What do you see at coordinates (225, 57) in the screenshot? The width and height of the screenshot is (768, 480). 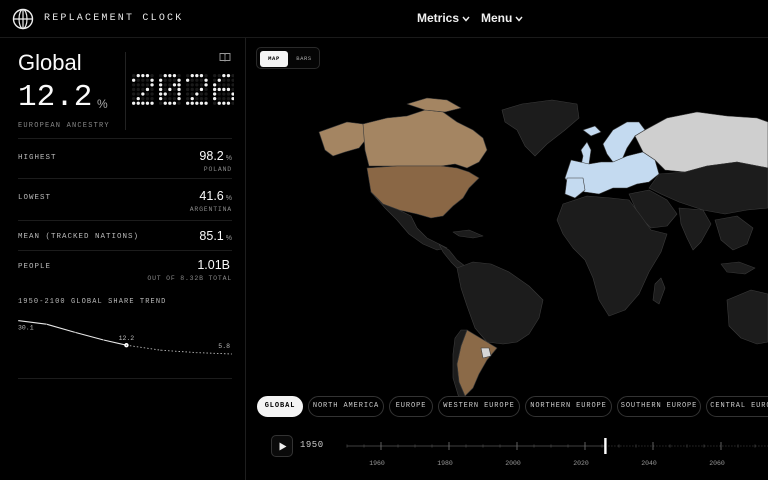 I see `book-icon` at bounding box center [225, 57].